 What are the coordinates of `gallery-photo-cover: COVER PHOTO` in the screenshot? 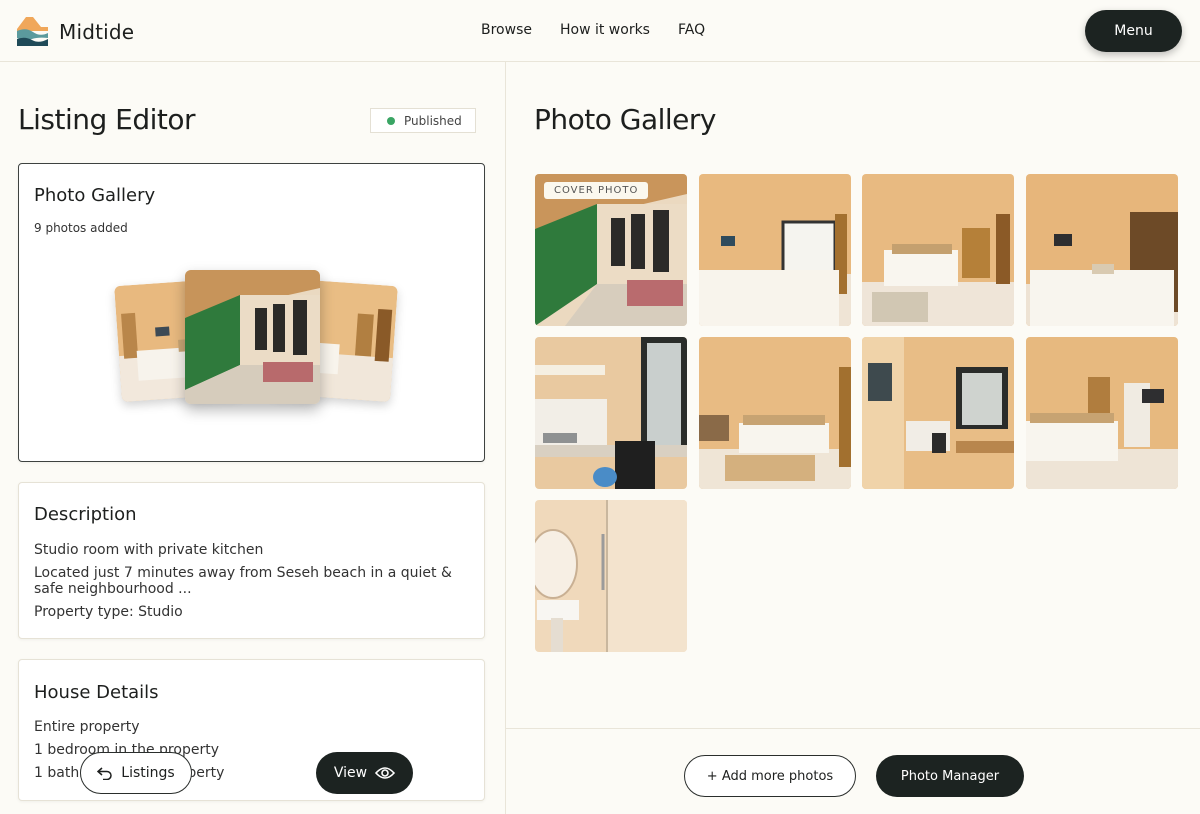 It's located at (611, 250).